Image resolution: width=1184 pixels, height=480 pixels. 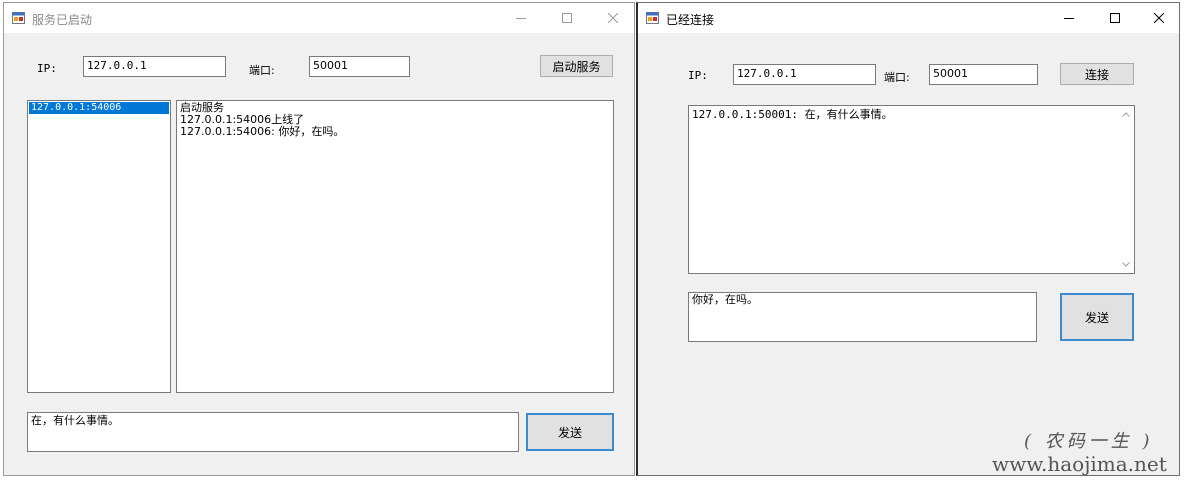 I want to click on client-log-textbox: 127.0.0.1:50001: 在，有什么事情。, so click(x=911, y=189).